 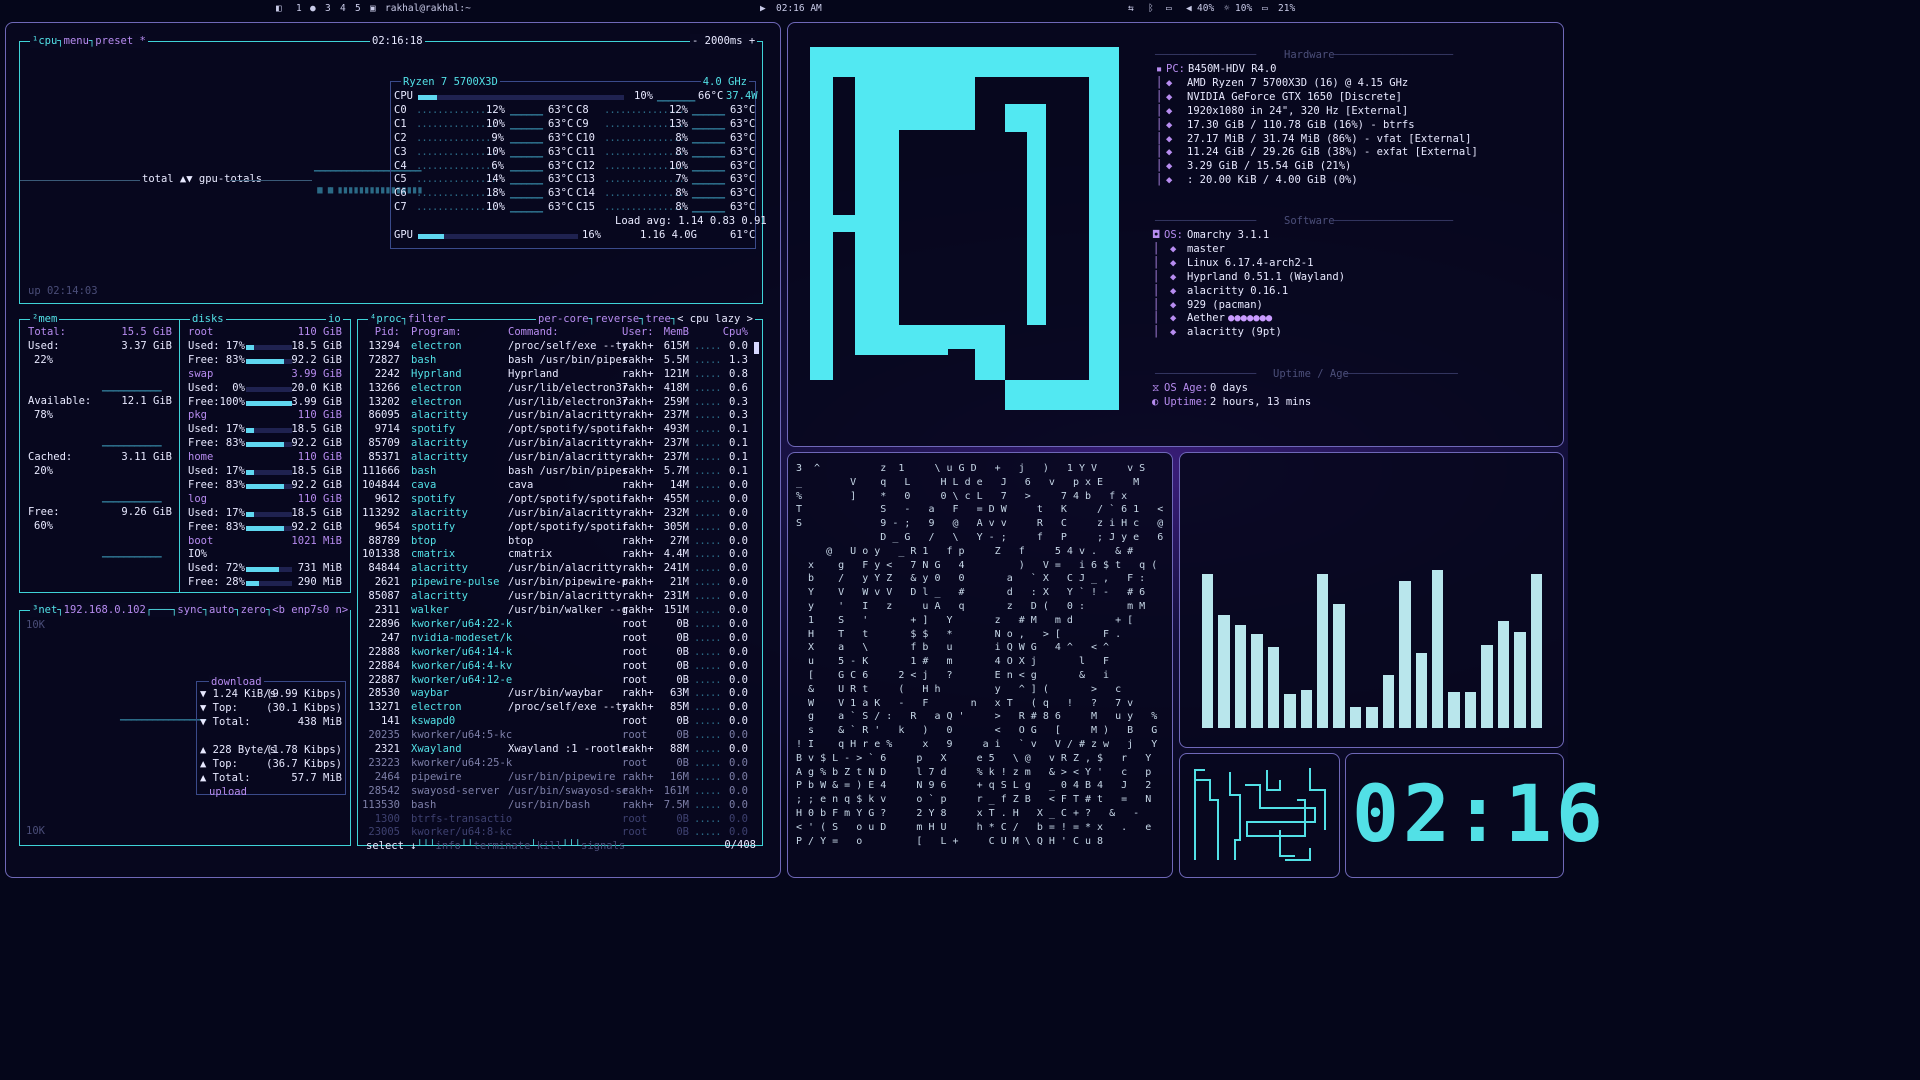 I want to click on hw-tree-line: ▪, so click(x=1159, y=69).